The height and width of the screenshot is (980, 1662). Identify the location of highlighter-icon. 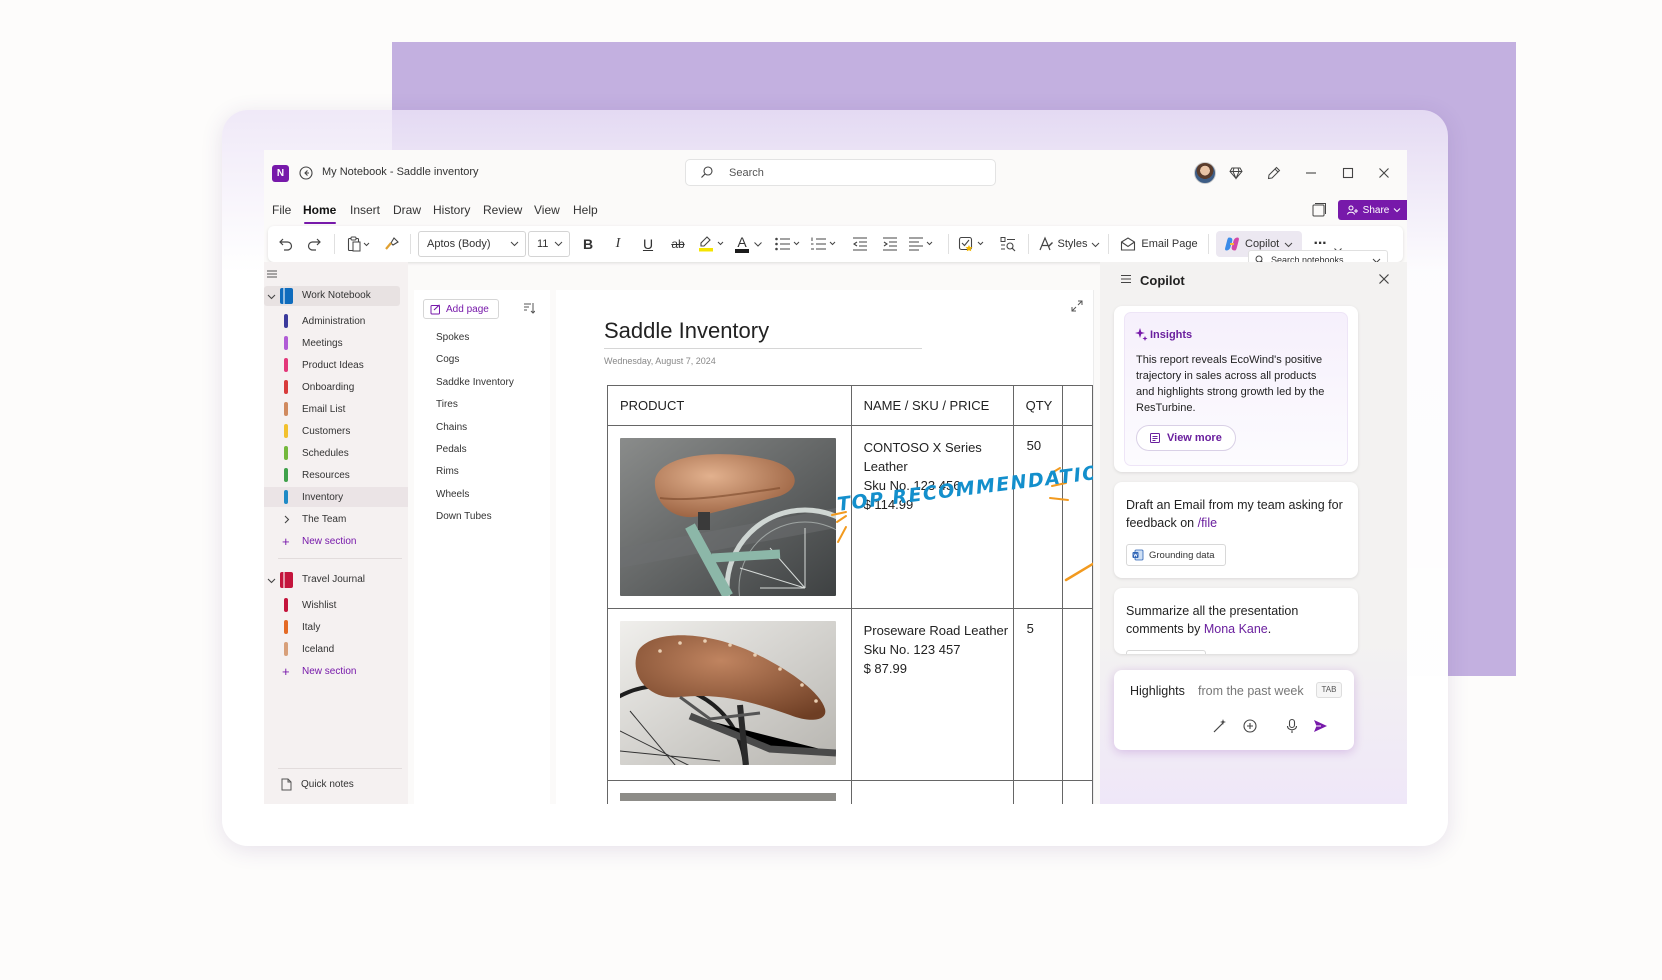
(711, 244).